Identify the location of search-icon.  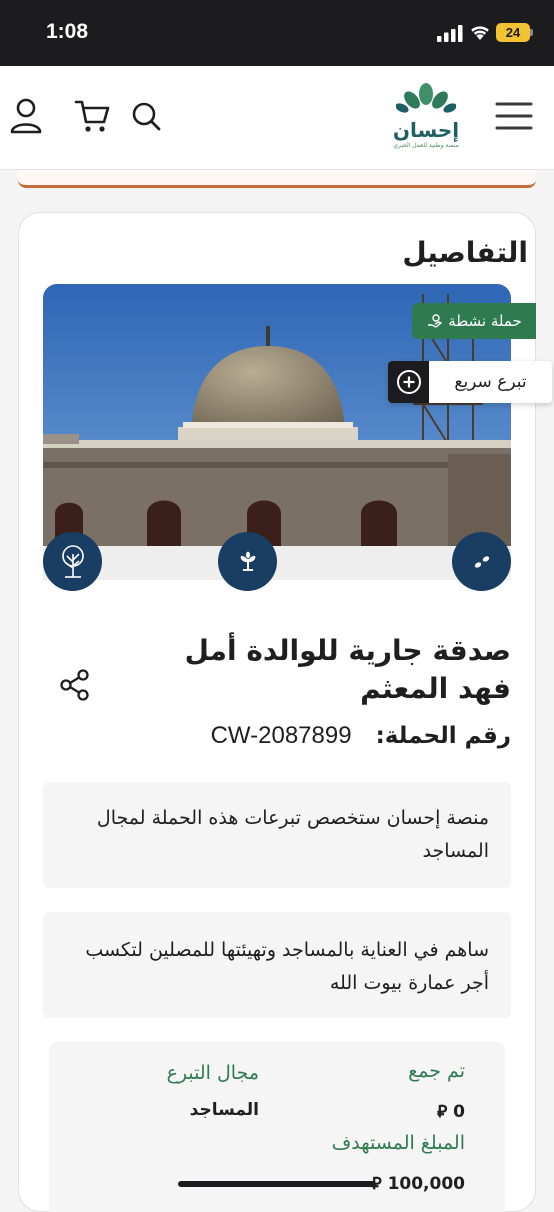
(146, 116).